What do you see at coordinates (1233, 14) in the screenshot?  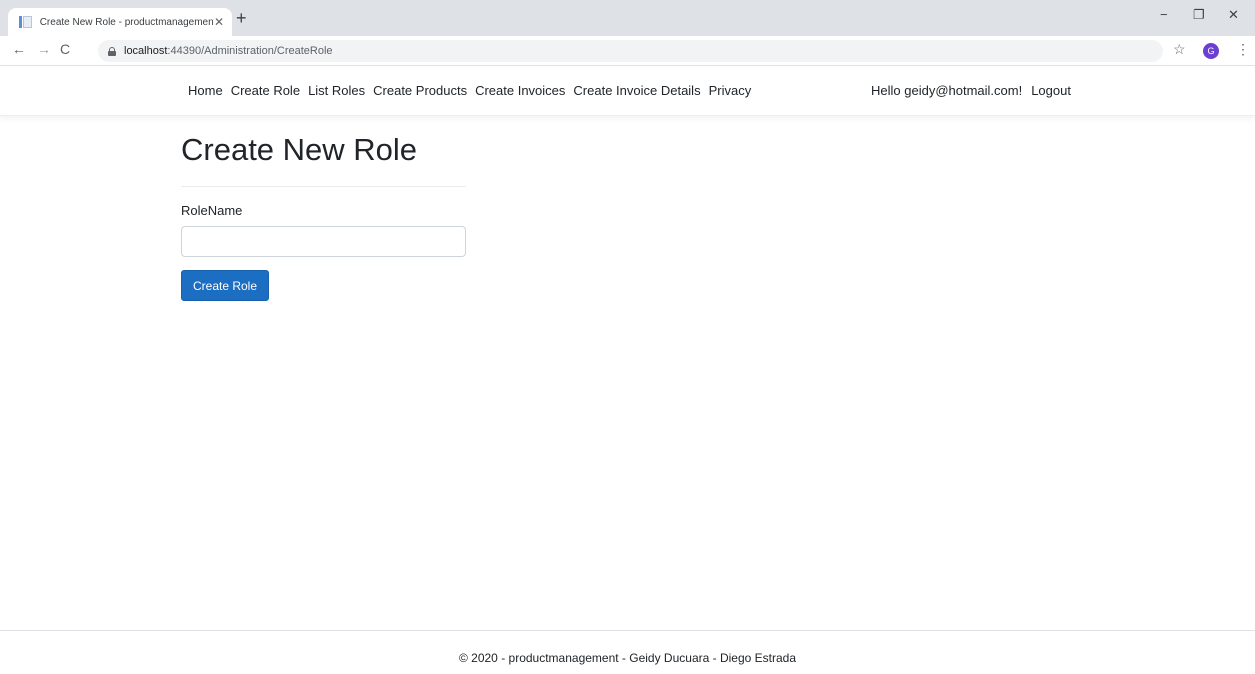 I see `close-window-icon: ✕` at bounding box center [1233, 14].